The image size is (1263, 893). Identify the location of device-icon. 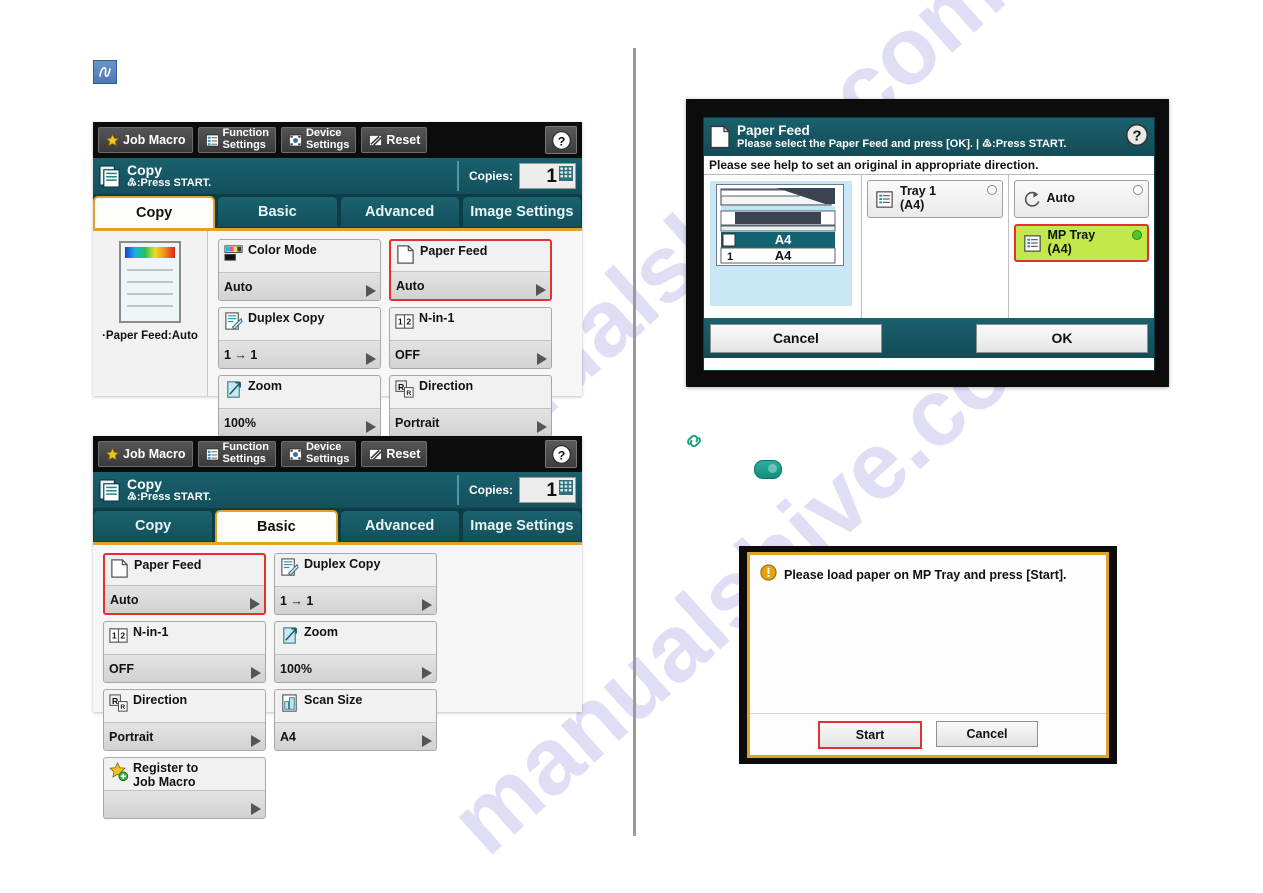
(295, 454).